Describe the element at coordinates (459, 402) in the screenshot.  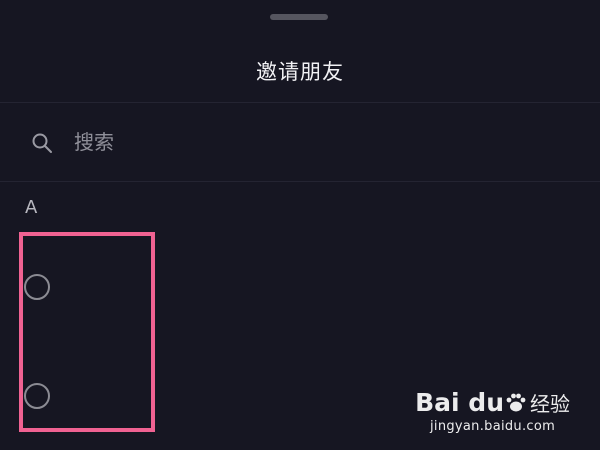
I see `watermark-logo-text: Bai du` at that location.